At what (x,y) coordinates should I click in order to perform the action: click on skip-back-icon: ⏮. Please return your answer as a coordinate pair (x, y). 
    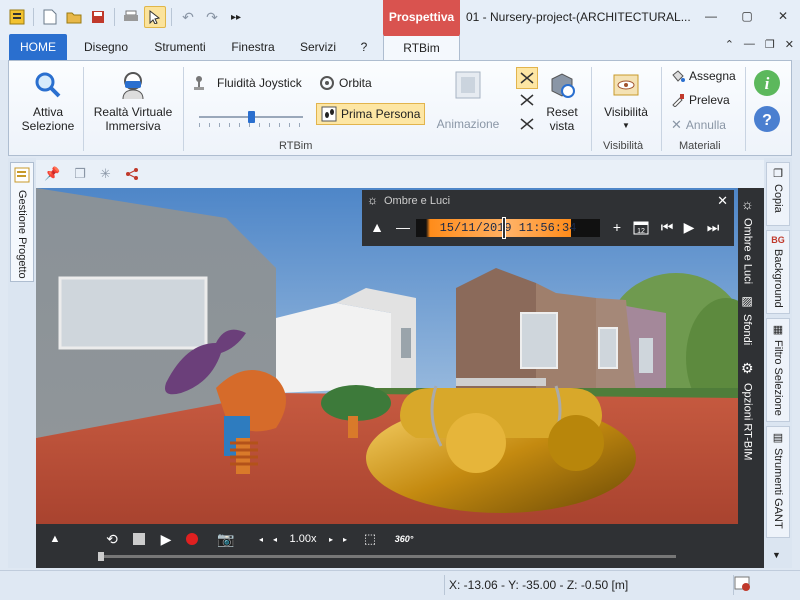
    Looking at the image, I should click on (667, 227).